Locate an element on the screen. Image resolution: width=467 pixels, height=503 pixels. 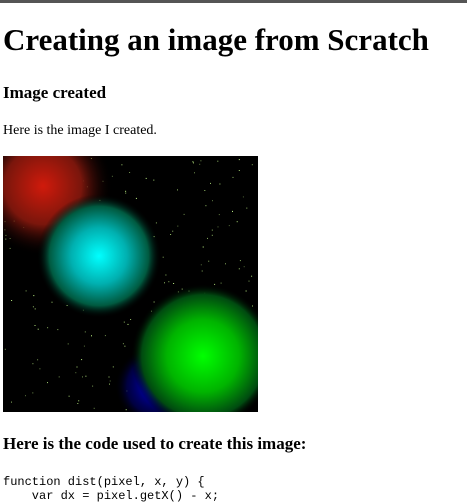
intro-text: Here is the image I created. is located at coordinates (80, 130).